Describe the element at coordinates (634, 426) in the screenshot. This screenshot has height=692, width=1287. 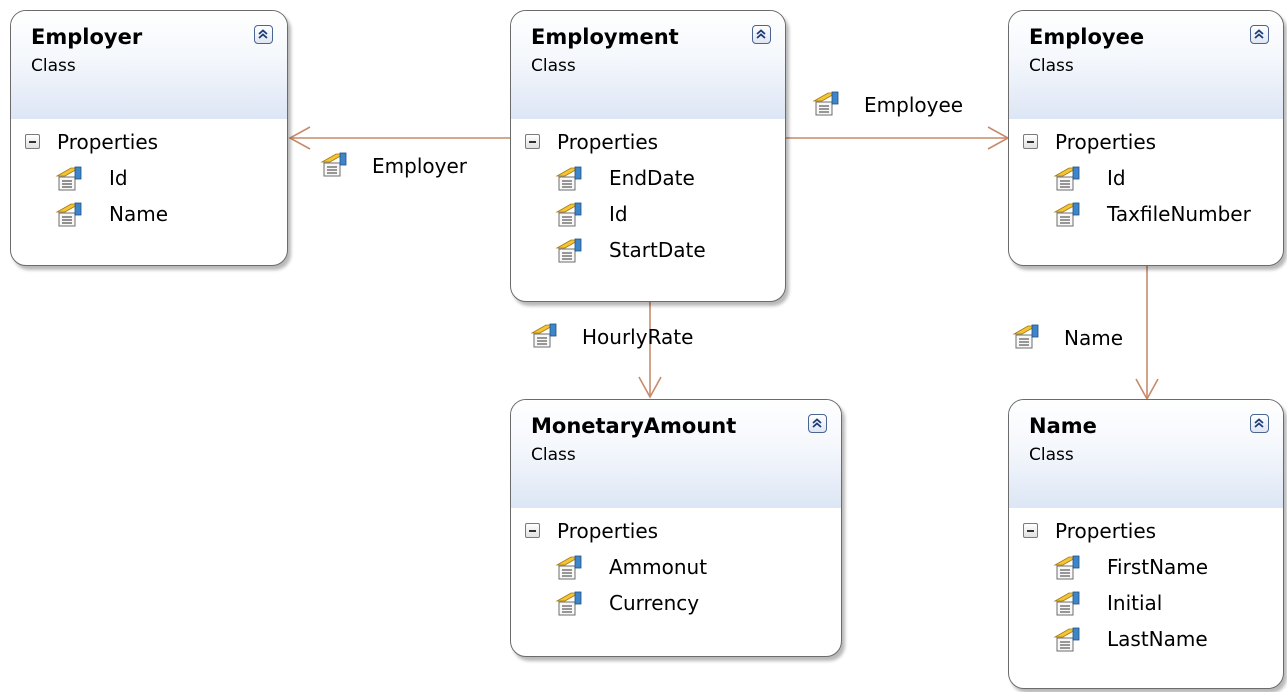
I see `class-name: MonetaryAmount` at that location.